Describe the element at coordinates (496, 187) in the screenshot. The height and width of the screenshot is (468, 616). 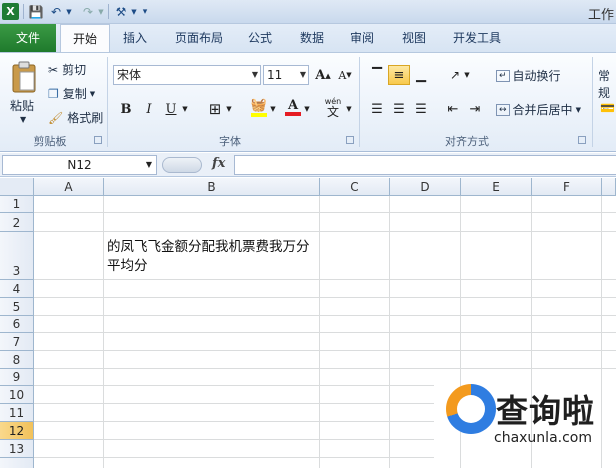
I see `column-header-e: E` at that location.